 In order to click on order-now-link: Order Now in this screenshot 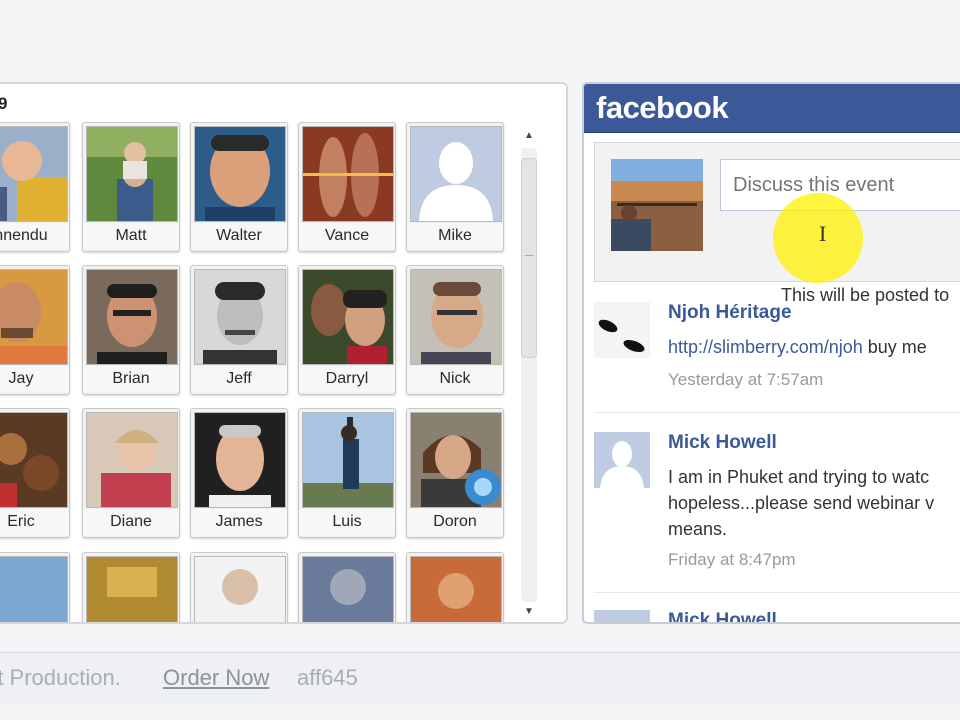, I will do `click(216, 678)`.